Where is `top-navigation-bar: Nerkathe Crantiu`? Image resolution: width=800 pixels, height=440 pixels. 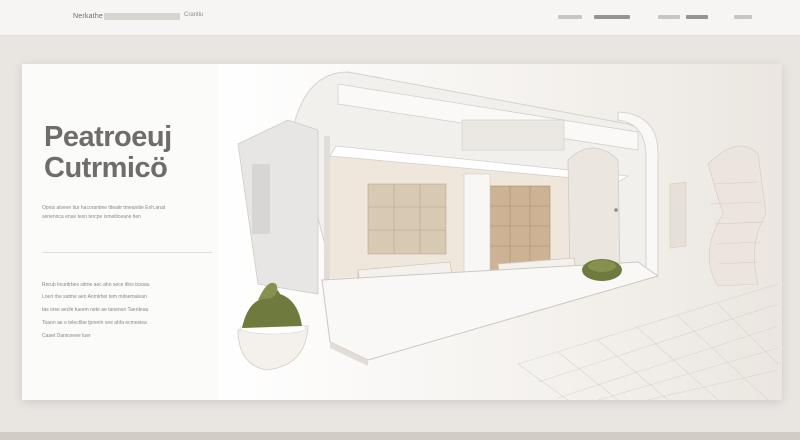 top-navigation-bar: Nerkathe Crantiu is located at coordinates (400, 18).